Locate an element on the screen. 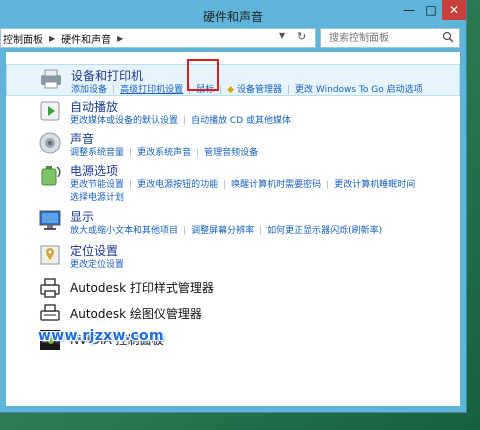 The width and height of the screenshot is (480, 430). category-links: 更改定位设置 is located at coordinates (97, 263).